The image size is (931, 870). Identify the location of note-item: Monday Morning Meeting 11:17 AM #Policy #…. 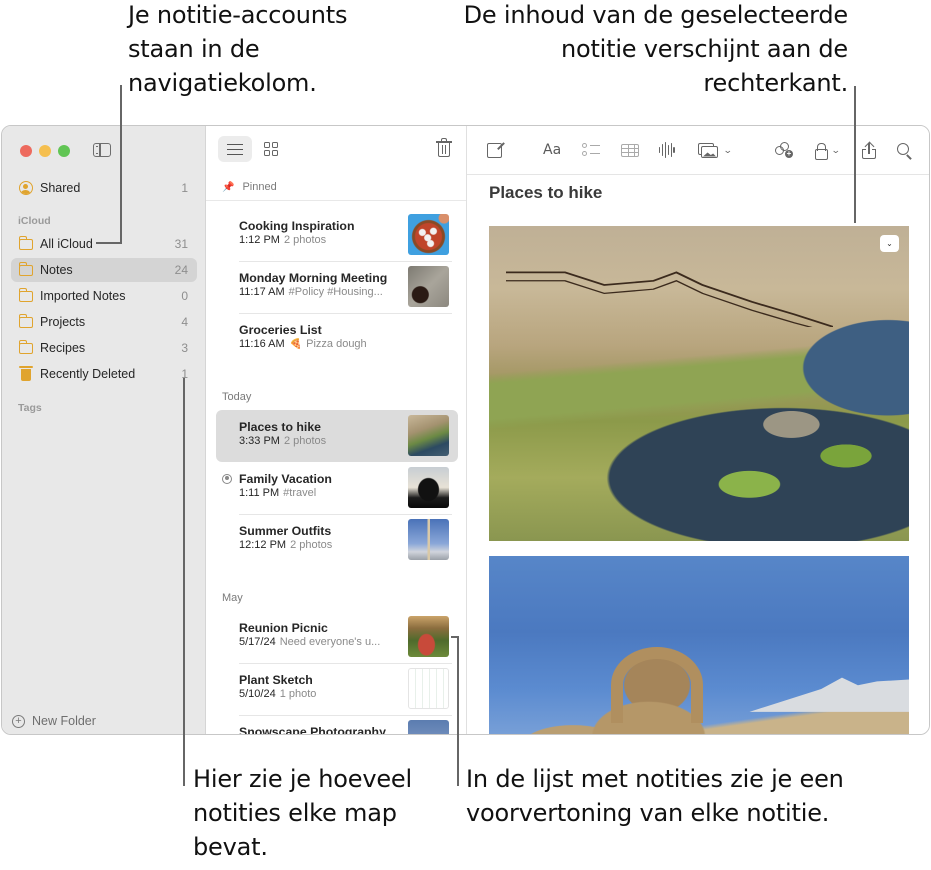
(337, 287).